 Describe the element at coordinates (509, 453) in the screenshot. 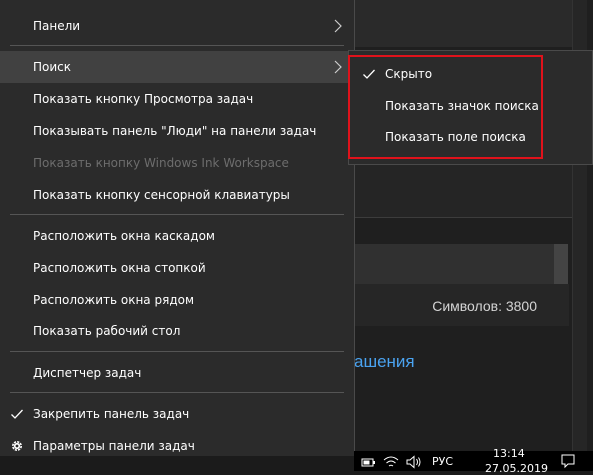

I see `clock-time: 13:14` at that location.